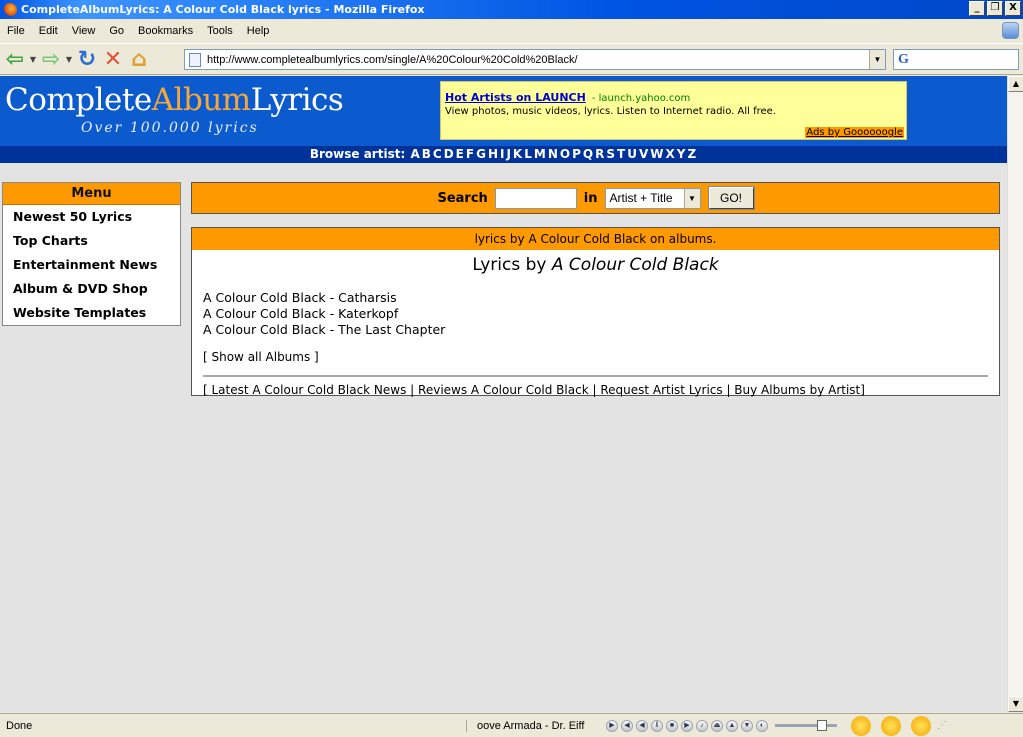  Describe the element at coordinates (595, 198) in the screenshot. I see `search-bar: Search in Artist + Title ▼ GO!` at that location.